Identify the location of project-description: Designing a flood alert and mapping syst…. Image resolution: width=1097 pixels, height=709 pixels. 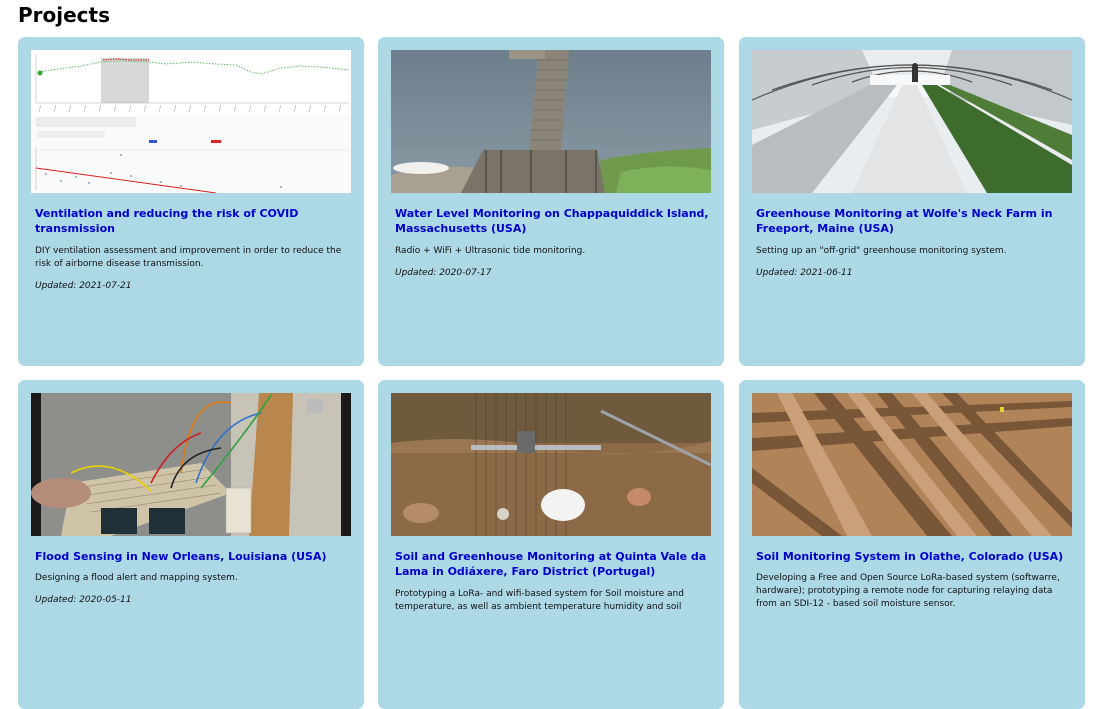
(136, 578).